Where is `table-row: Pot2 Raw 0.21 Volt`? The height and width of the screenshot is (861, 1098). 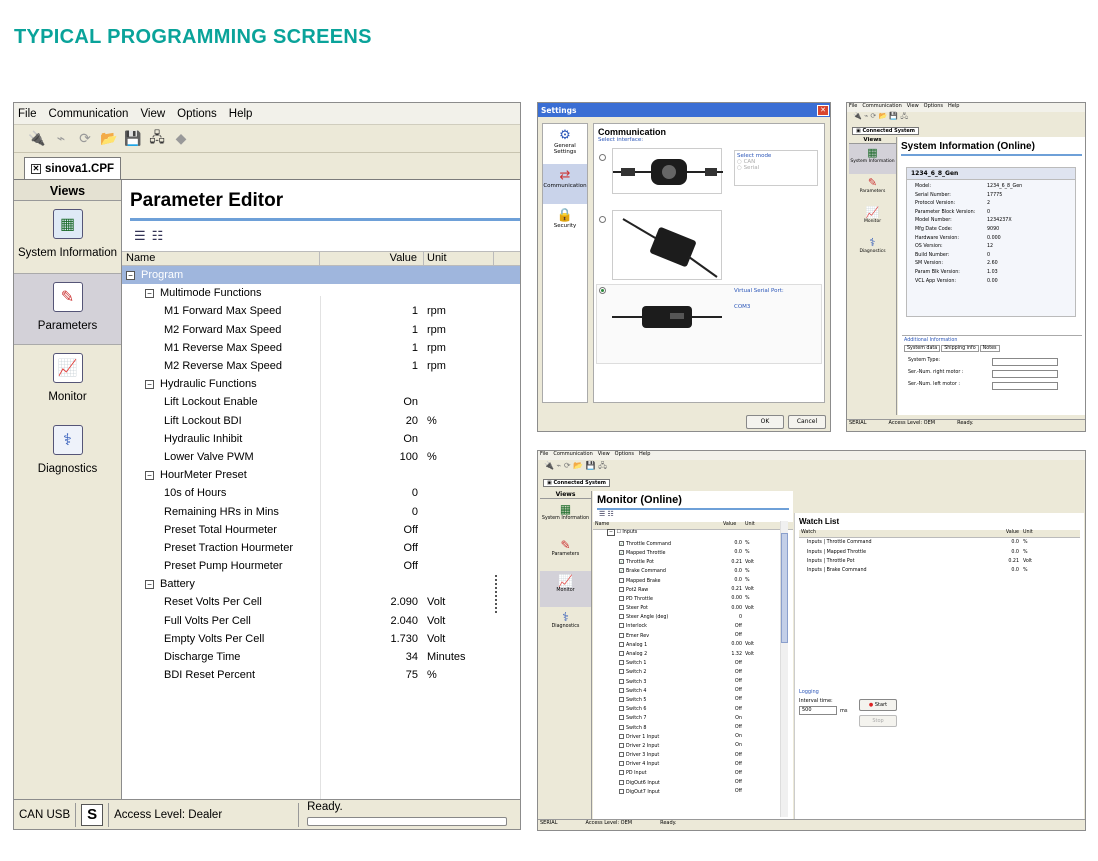 table-row: Pot2 Raw 0.21 Volt is located at coordinates (693, 589).